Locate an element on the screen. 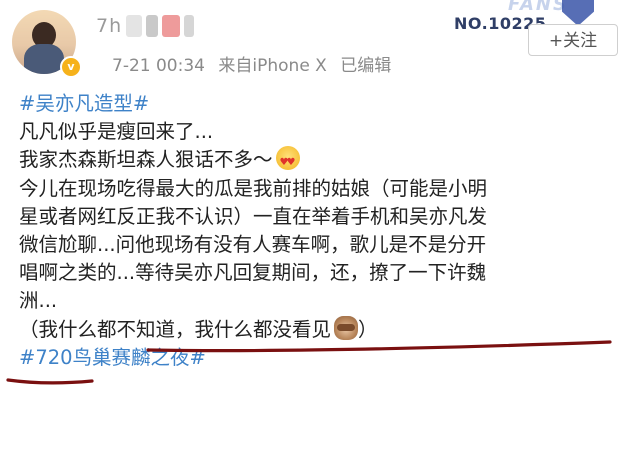 The image size is (640, 459). fans-word: FANS is located at coordinates (538, 7).